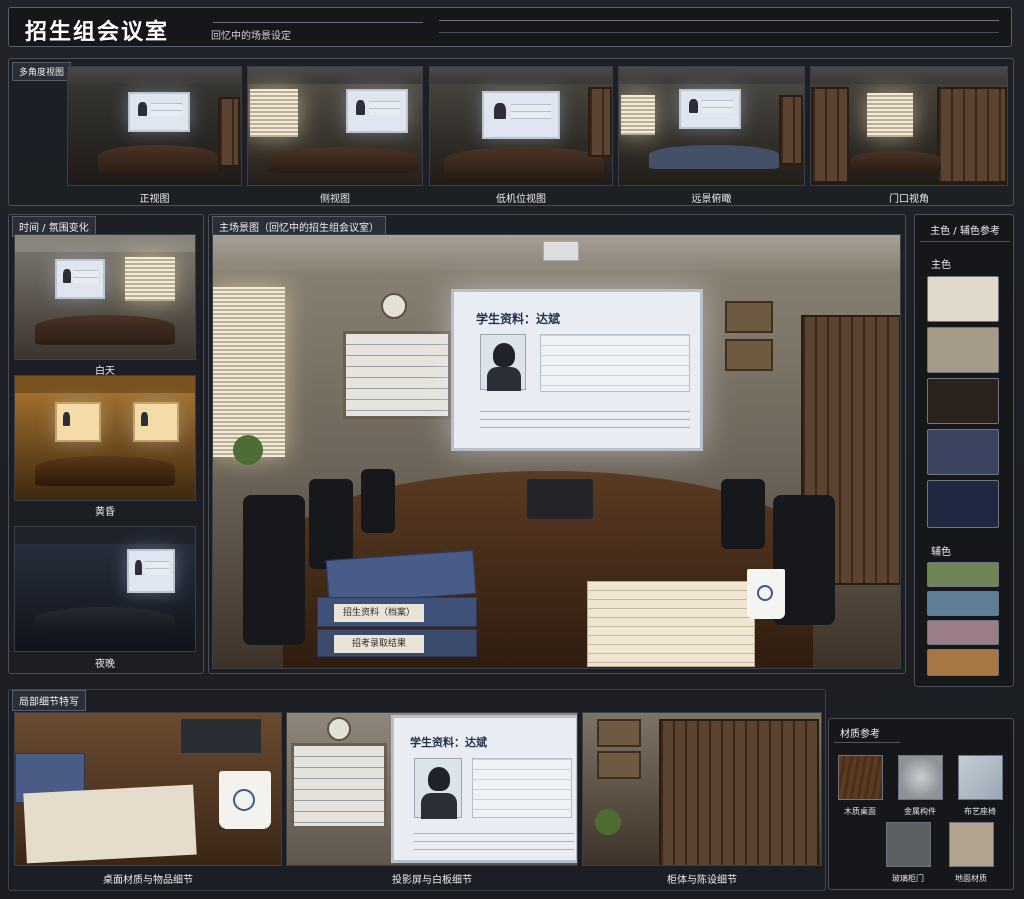 This screenshot has height=899, width=1024. I want to click on detail-desk-image, so click(148, 789).